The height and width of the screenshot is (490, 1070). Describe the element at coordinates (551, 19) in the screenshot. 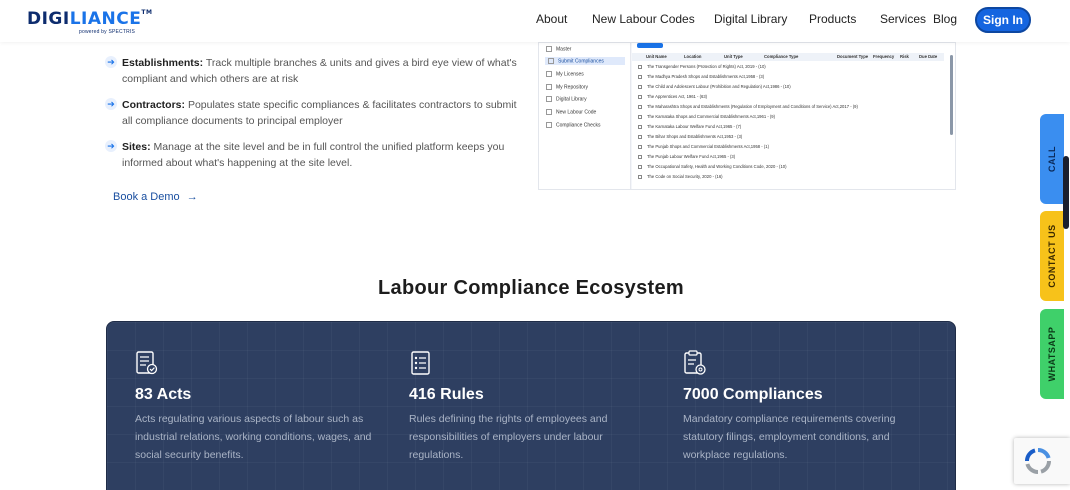

I see `nav-about: About` at that location.